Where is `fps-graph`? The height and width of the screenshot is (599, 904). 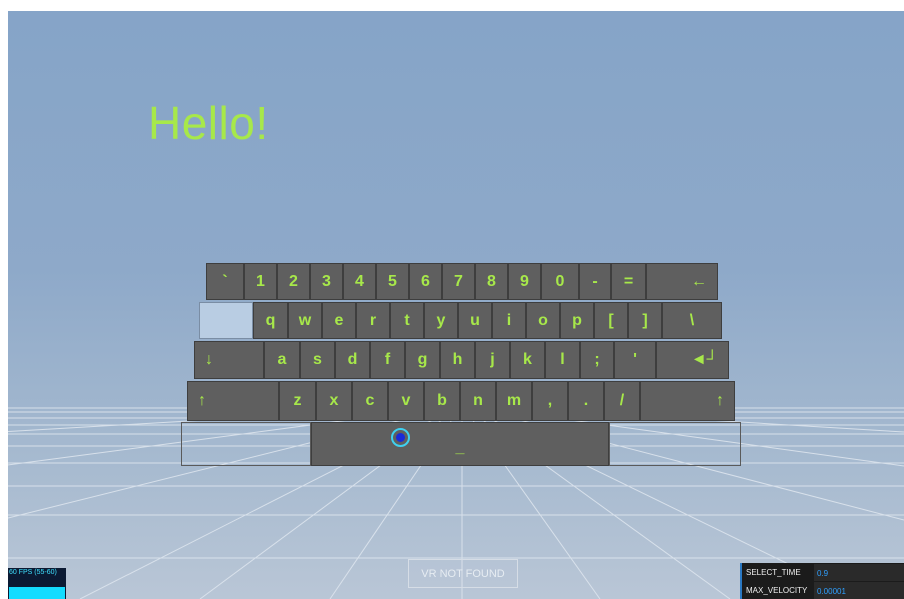
fps-graph is located at coordinates (37, 593).